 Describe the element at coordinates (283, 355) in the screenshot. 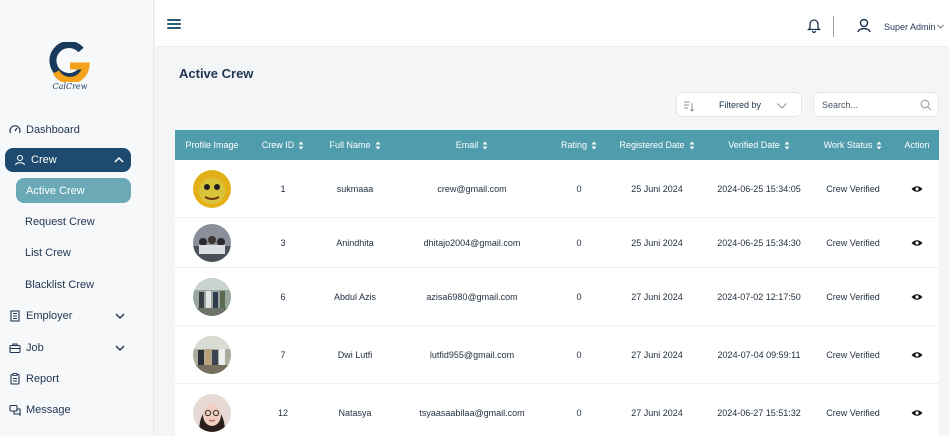

I see `cell-crew-id: 7` at that location.